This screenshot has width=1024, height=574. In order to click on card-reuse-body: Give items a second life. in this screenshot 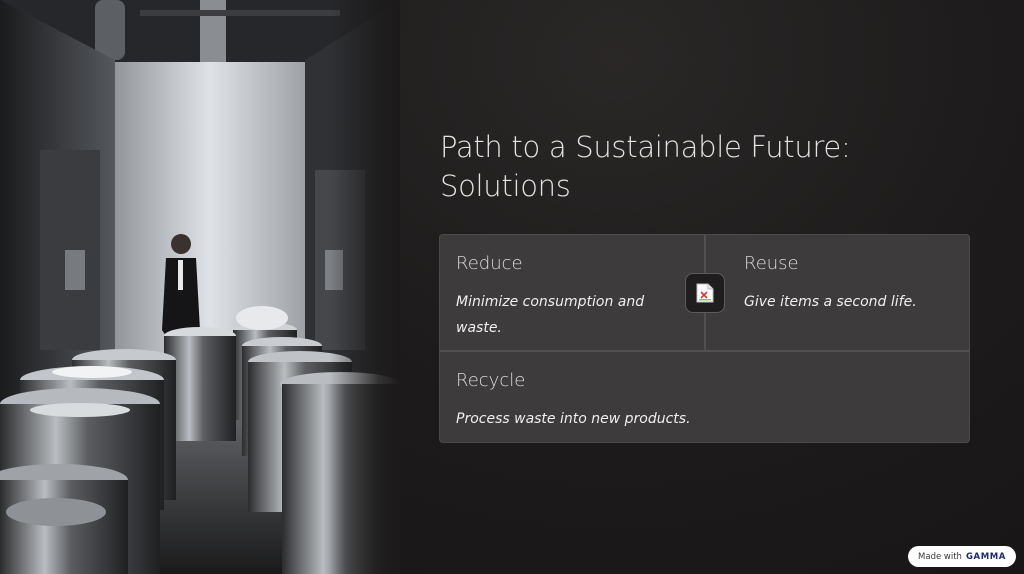, I will do `click(830, 302)`.